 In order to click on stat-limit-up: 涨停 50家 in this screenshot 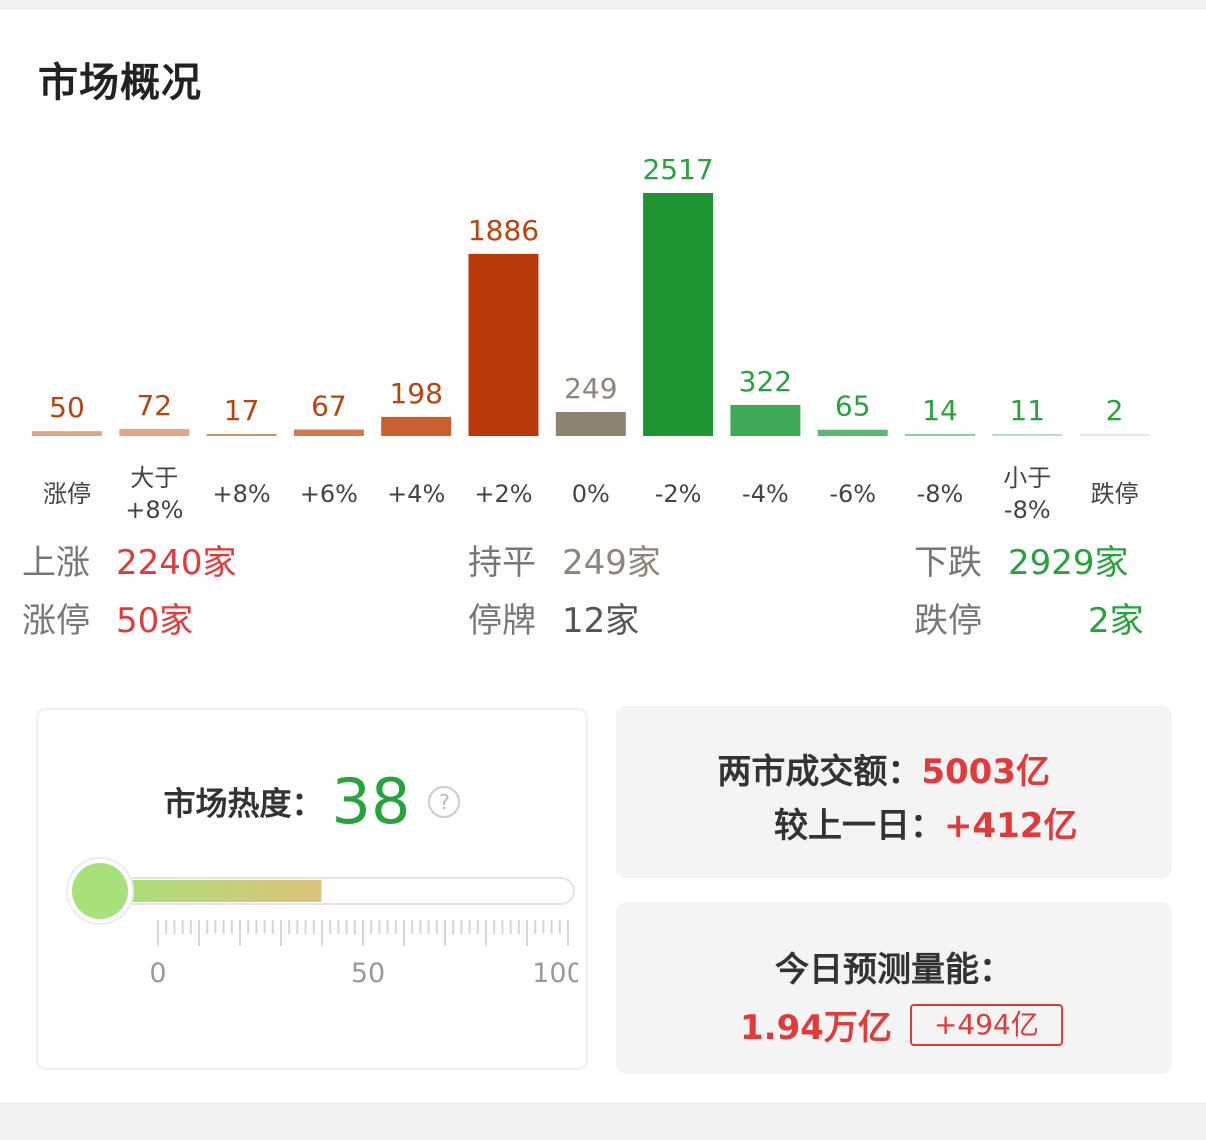, I will do `click(107, 617)`.